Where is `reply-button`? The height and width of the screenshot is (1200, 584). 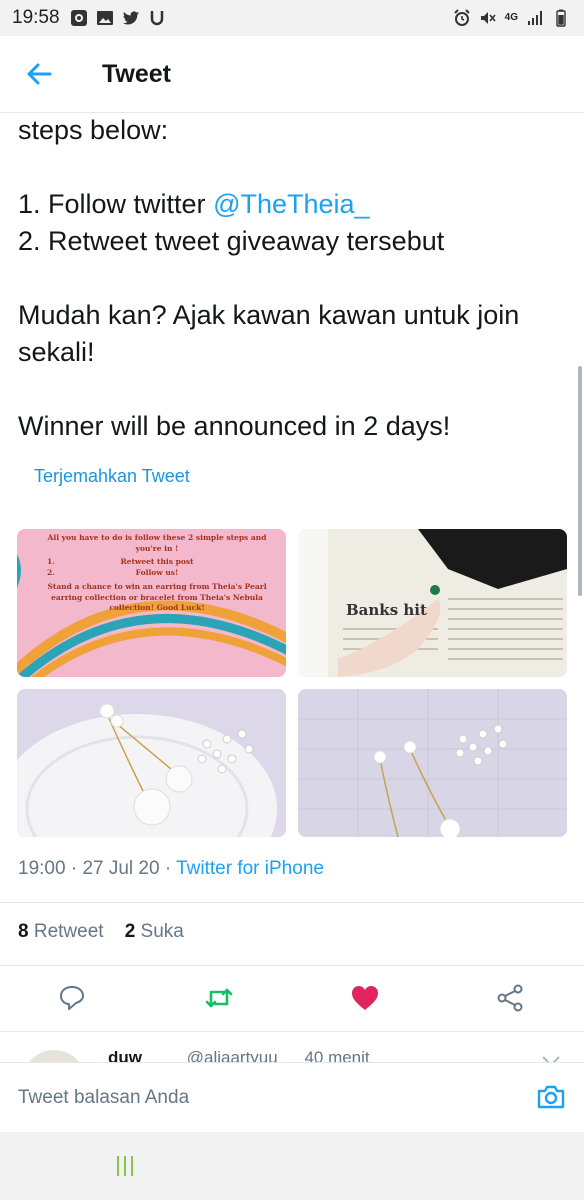
reply-button is located at coordinates (72, 998).